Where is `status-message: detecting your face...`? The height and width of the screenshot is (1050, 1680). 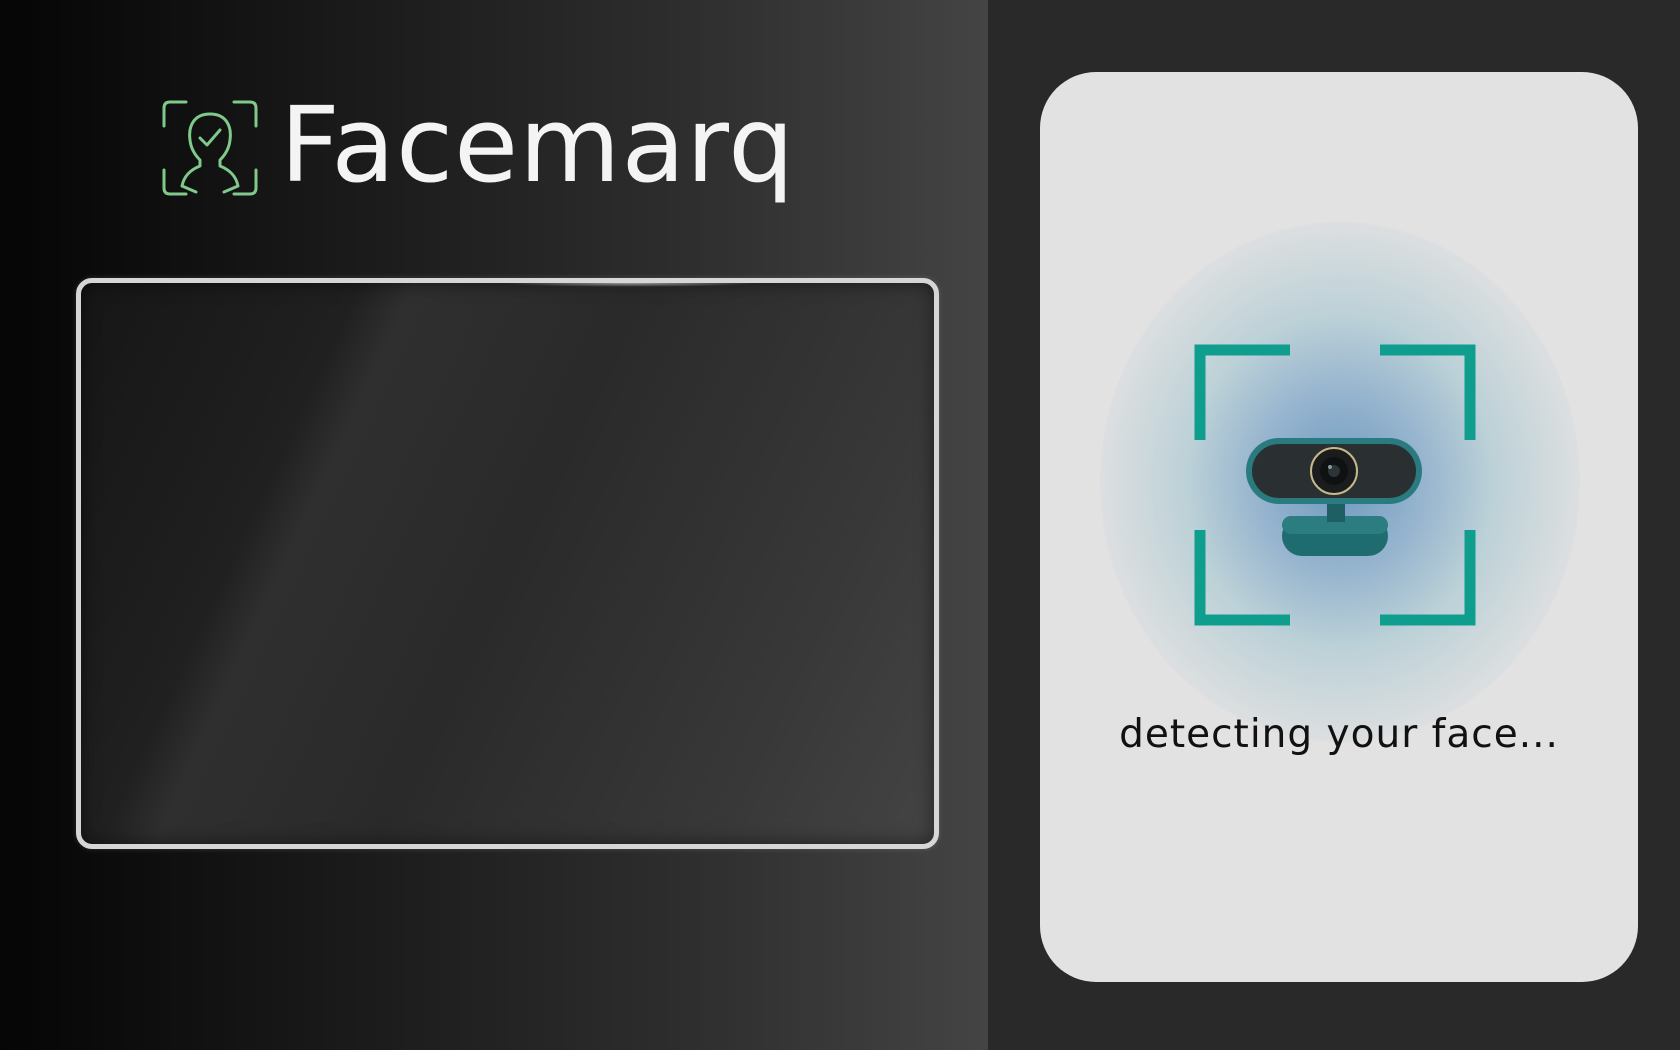
status-message: detecting your face... is located at coordinates (1339, 734).